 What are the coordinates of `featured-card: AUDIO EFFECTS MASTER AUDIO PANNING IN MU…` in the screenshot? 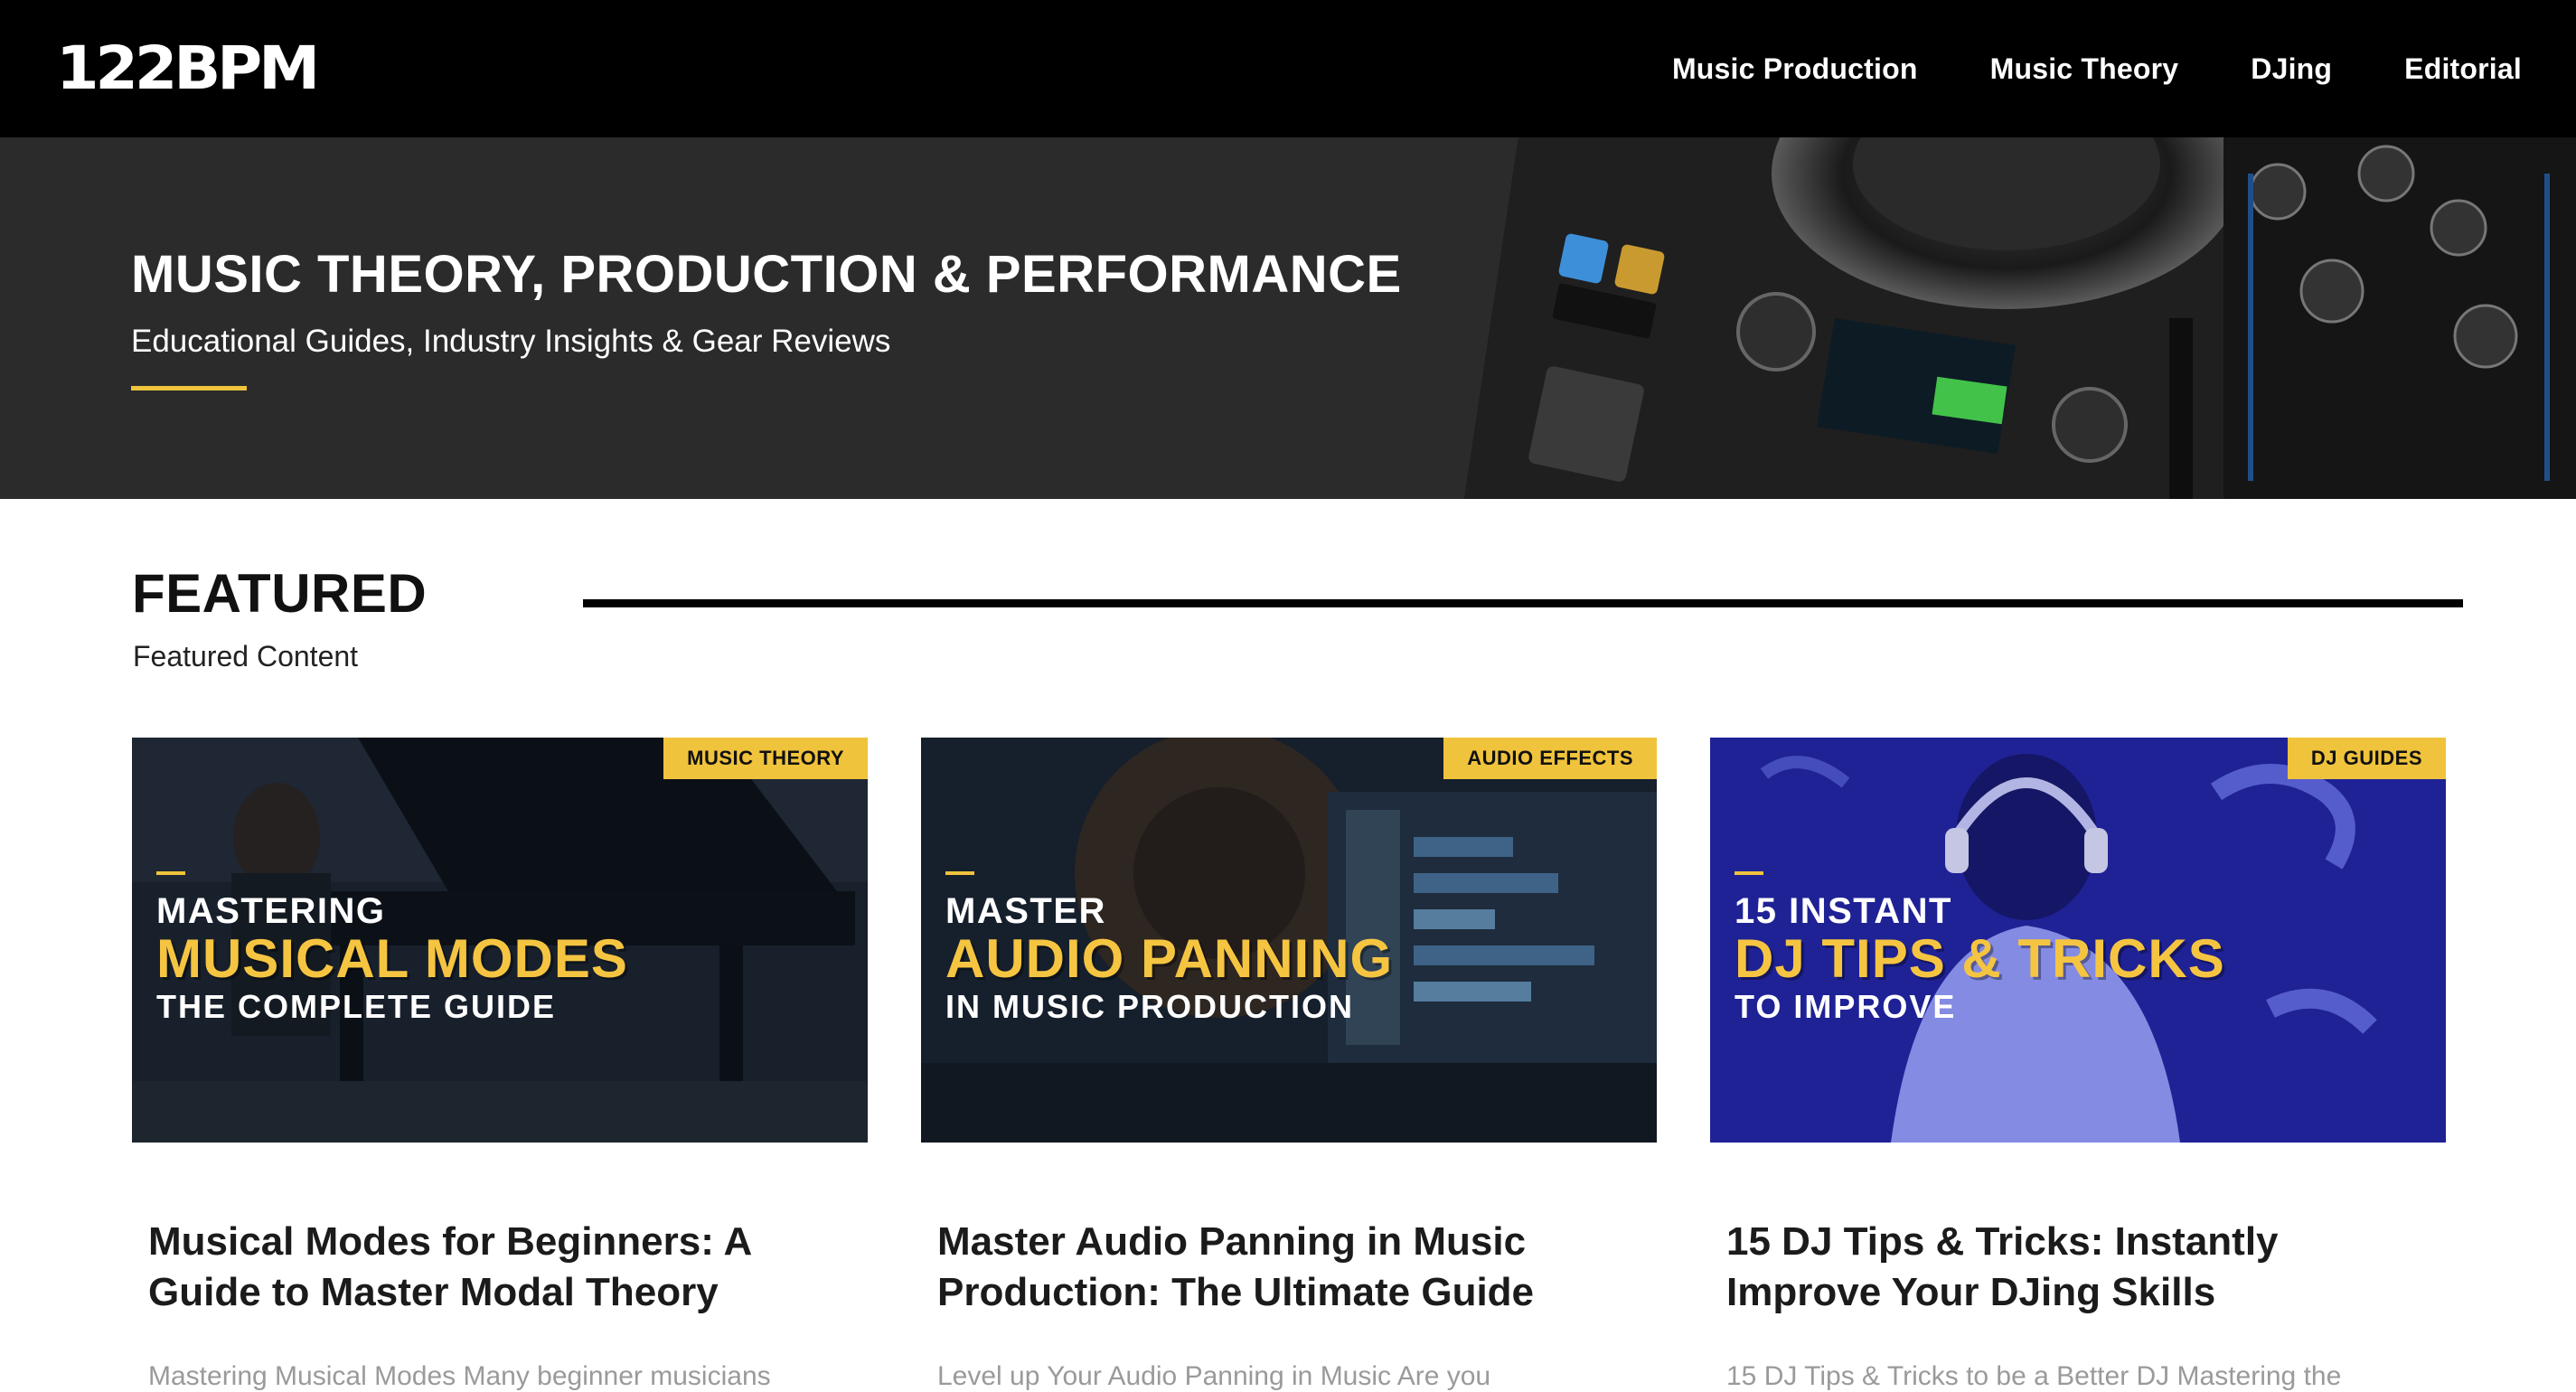 It's located at (1289, 1065).